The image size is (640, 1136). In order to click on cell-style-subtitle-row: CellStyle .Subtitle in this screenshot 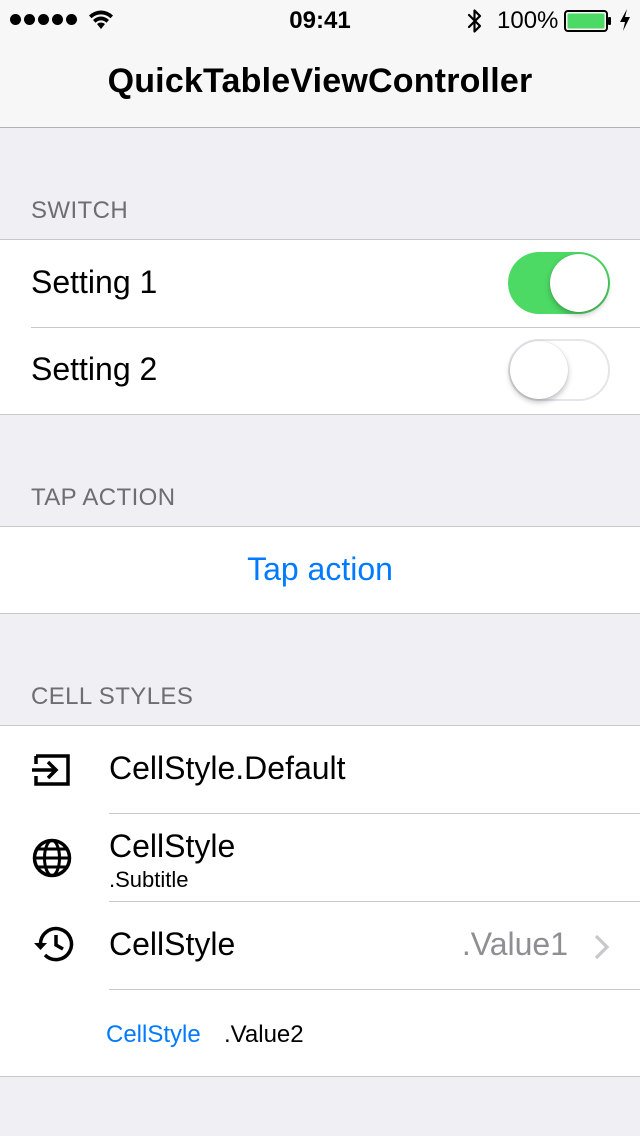, I will do `click(320, 858)`.